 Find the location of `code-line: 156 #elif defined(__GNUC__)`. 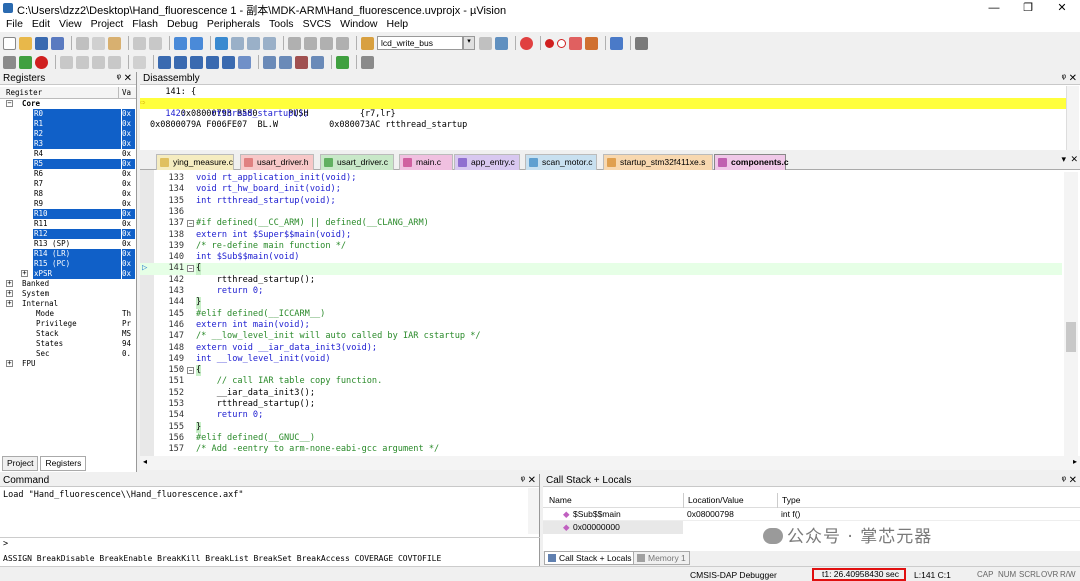

code-line: 156 #elif defined(__GNUC__) is located at coordinates (601, 438).